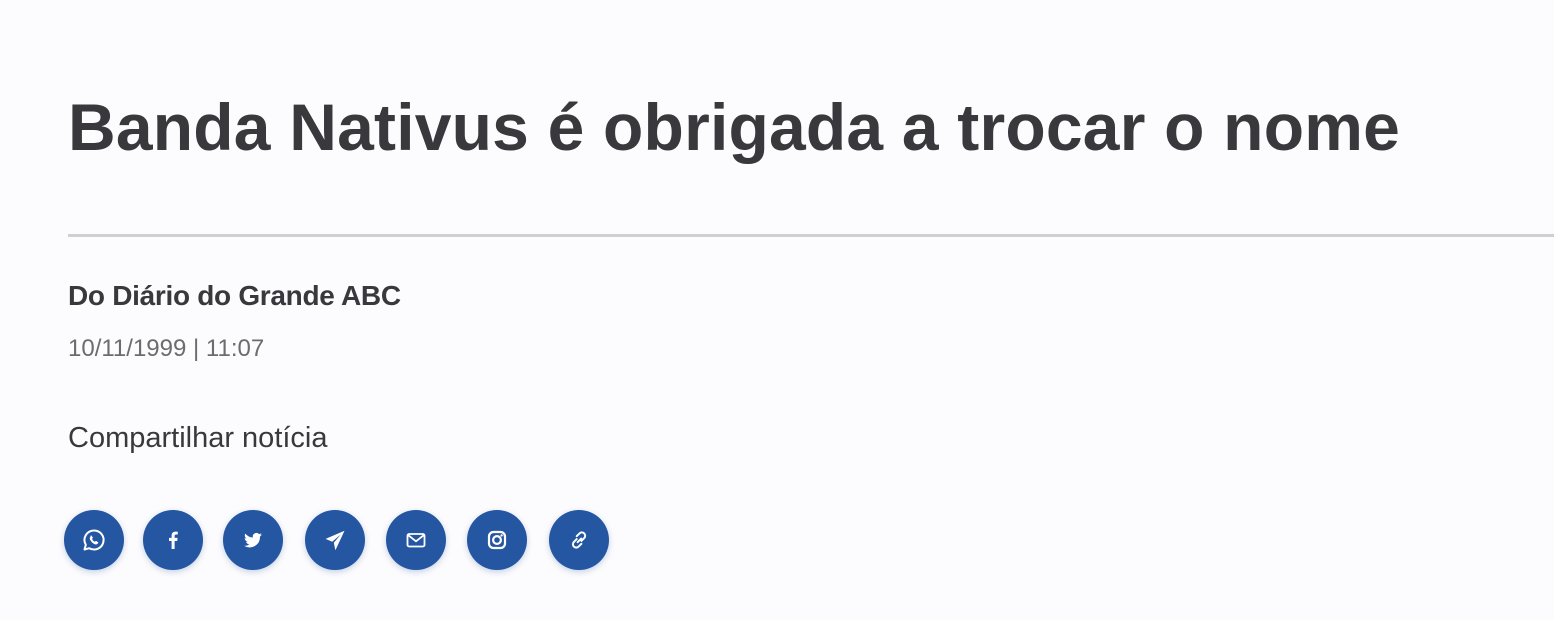 Image resolution: width=1554 pixels, height=620 pixels. Describe the element at coordinates (811, 235) in the screenshot. I see `headline-divider` at that location.